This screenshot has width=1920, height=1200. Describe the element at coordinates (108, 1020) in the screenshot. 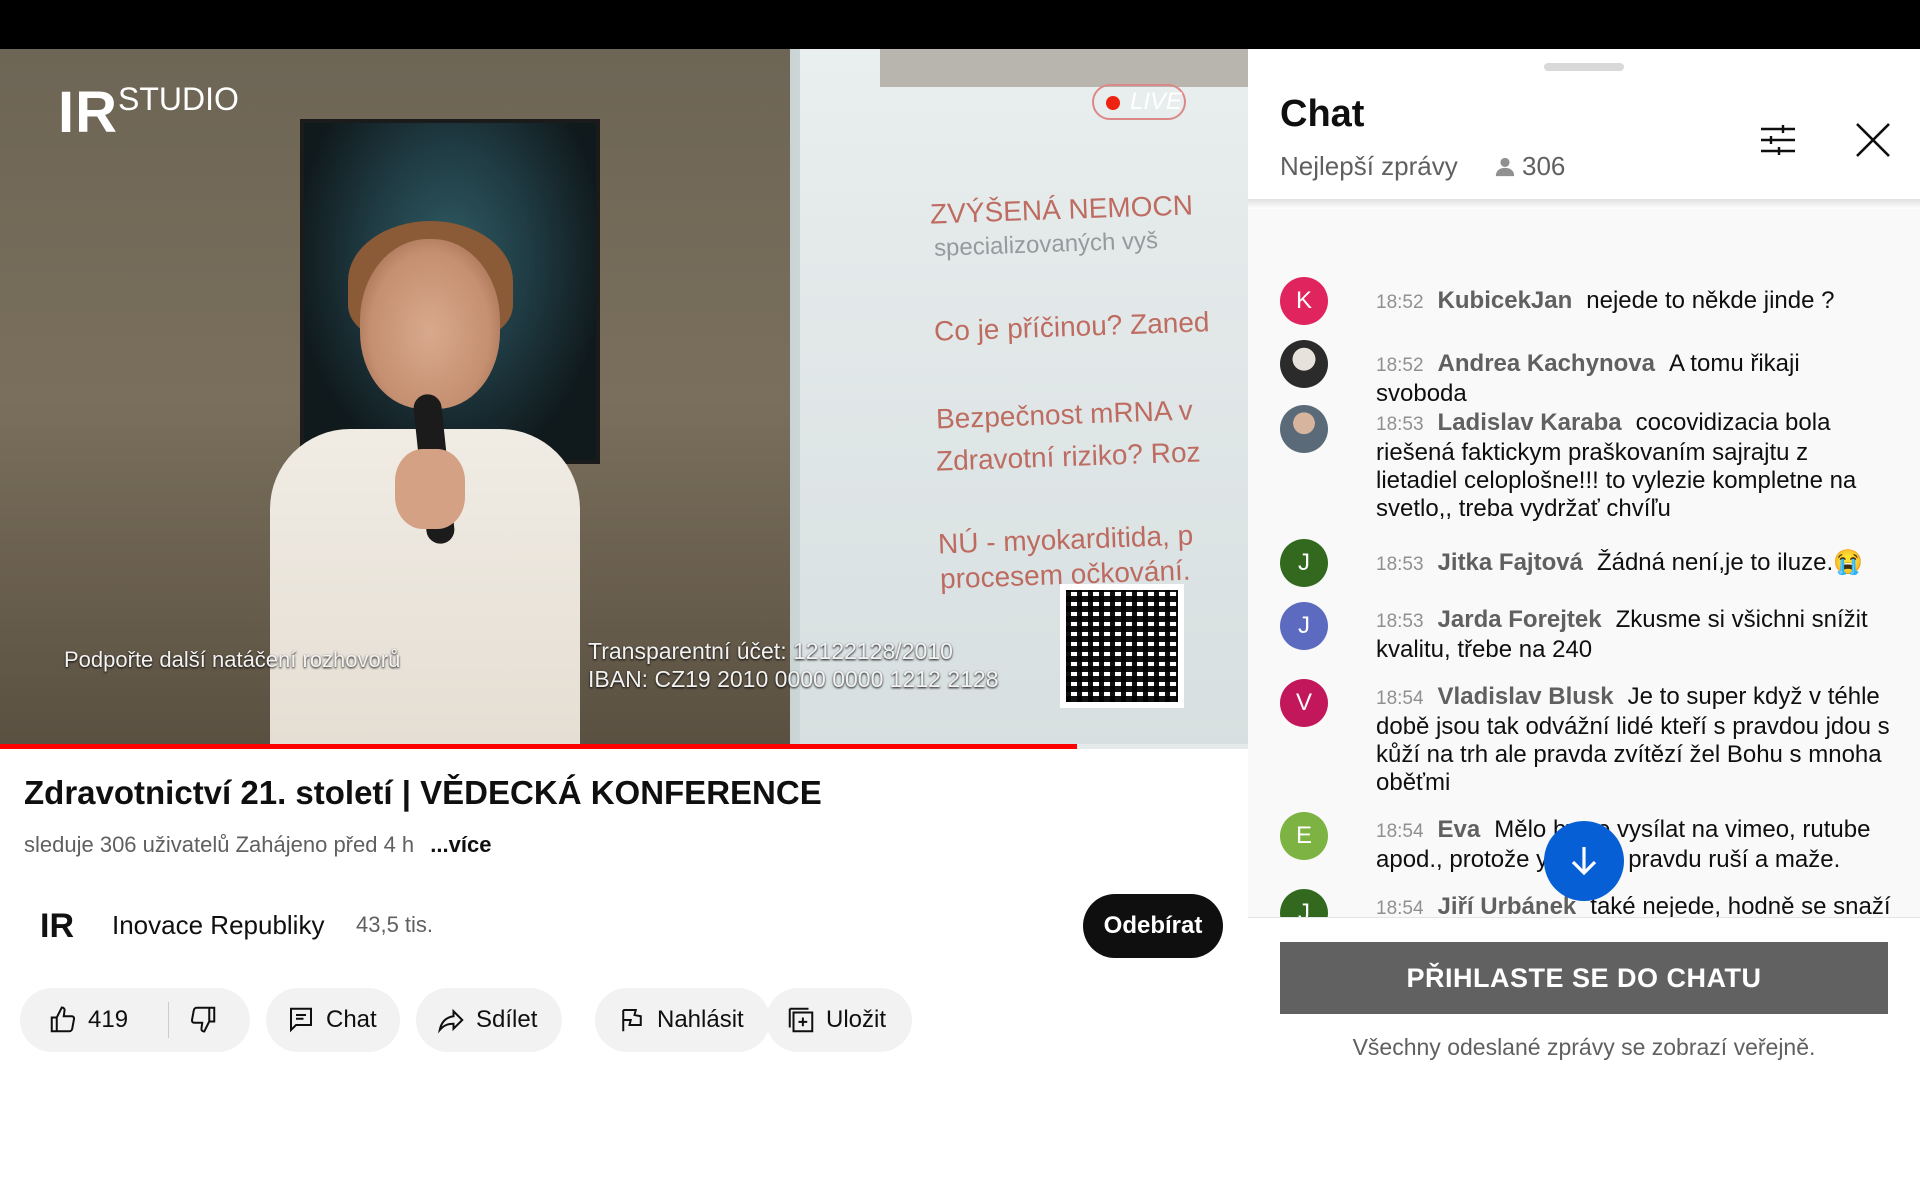

I see `like-count: 419` at that location.